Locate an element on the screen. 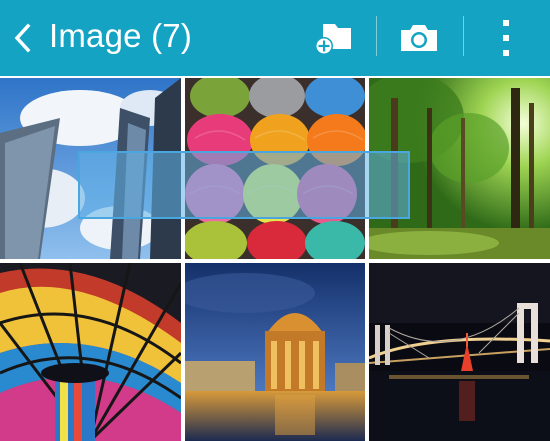 The height and width of the screenshot is (441, 550). back-button is located at coordinates (23, 38).